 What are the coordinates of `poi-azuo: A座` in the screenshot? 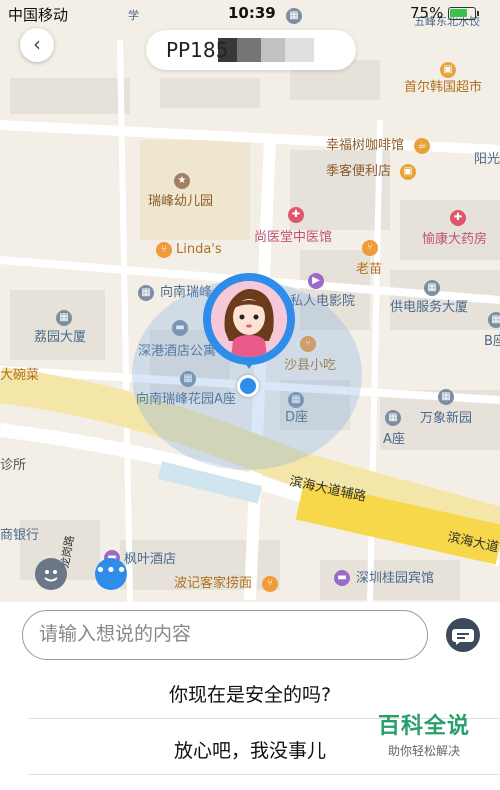 It's located at (394, 440).